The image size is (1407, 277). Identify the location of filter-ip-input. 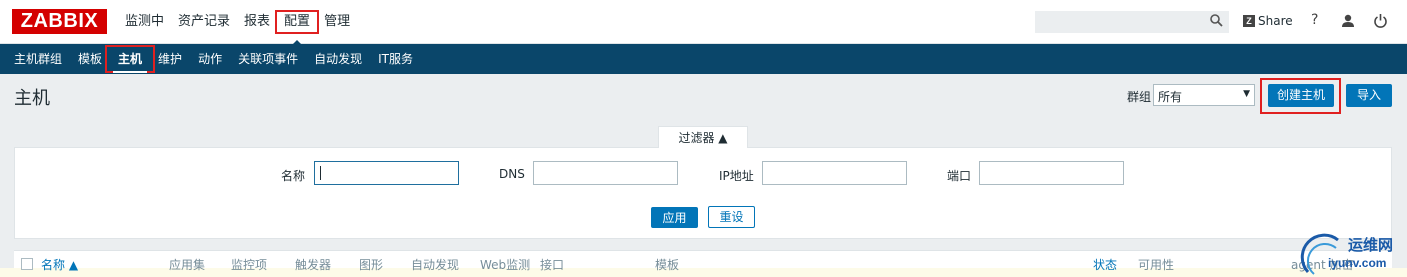
(834, 173).